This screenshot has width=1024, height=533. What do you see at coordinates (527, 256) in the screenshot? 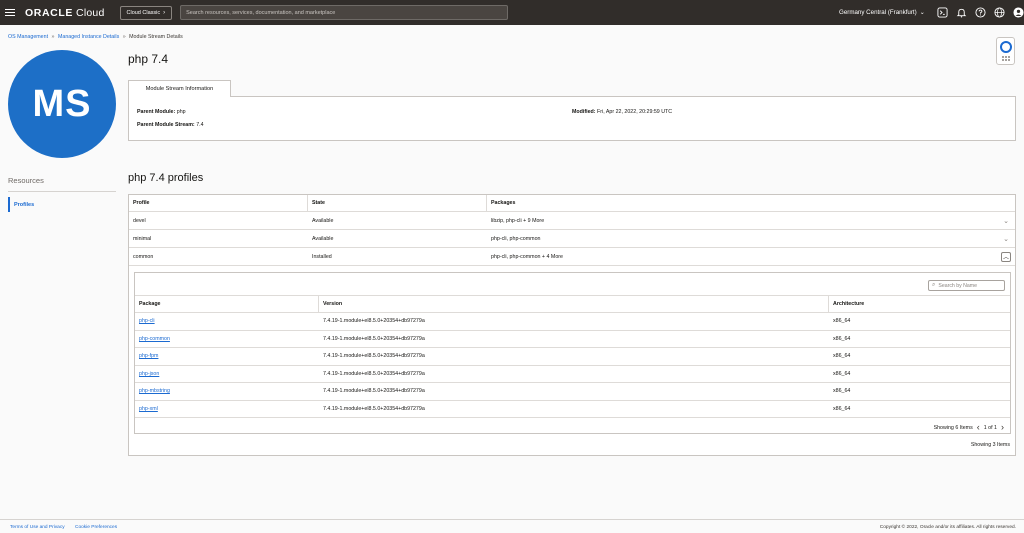
I see `profile-packages: php-cli, php-common + 4 More` at bounding box center [527, 256].